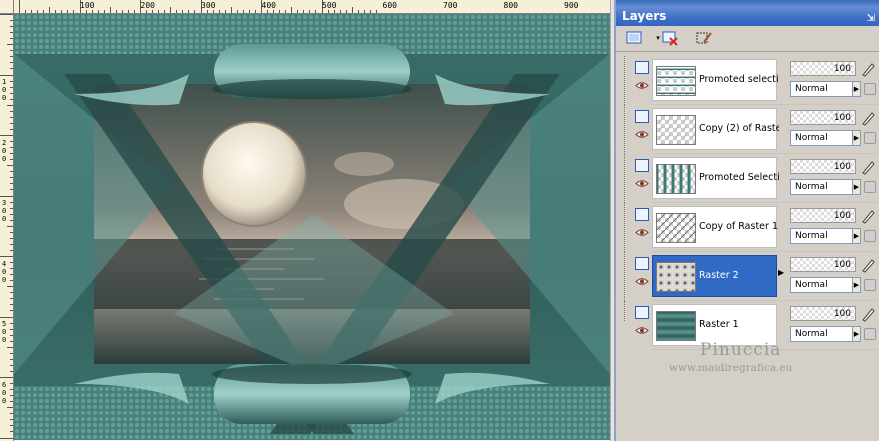 The height and width of the screenshot is (441, 879). I want to click on expand-arrow-icon: ▶, so click(781, 275).